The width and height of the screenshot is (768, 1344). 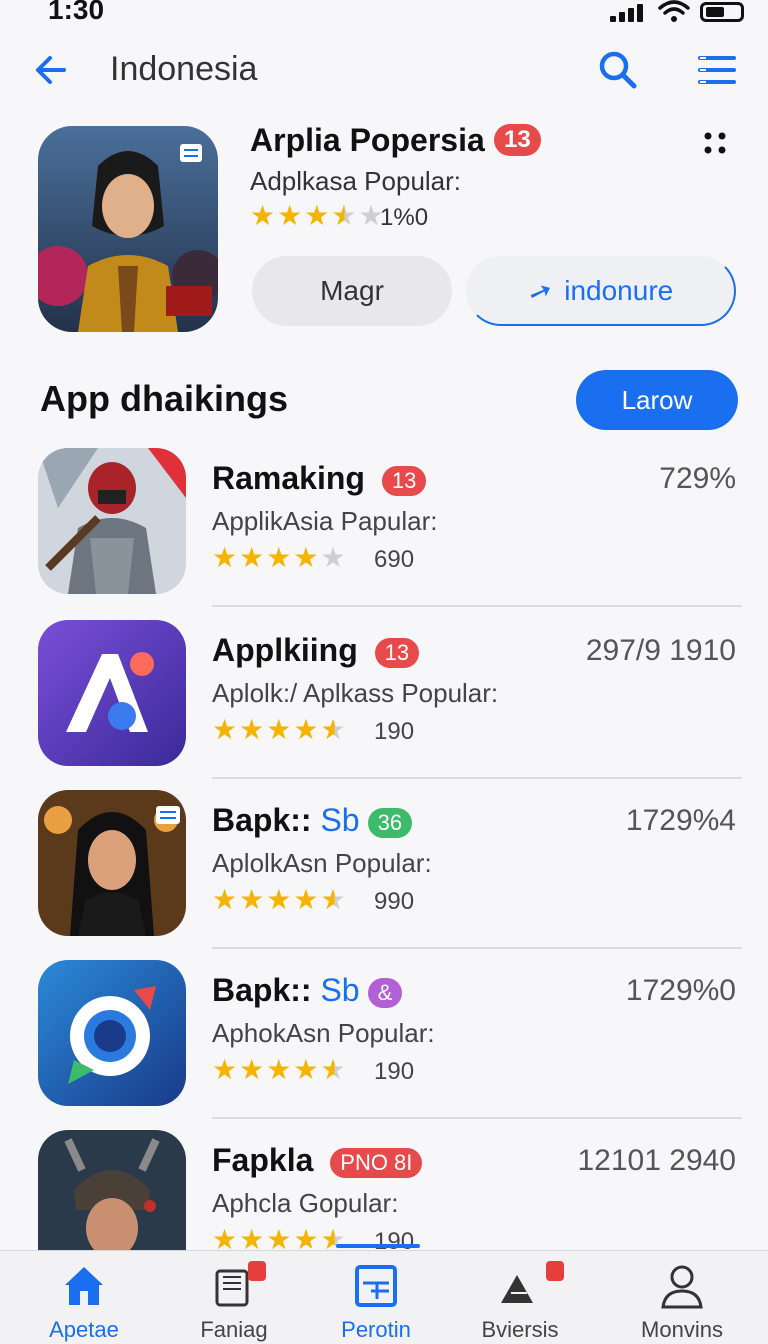 What do you see at coordinates (316, 650) in the screenshot?
I see `app-name: Applkiing 13` at bounding box center [316, 650].